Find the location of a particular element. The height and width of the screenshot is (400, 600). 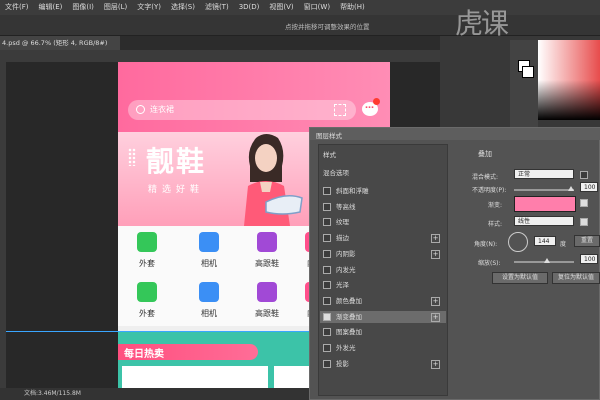

menu-window: 窗口(W) is located at coordinates (317, 7).